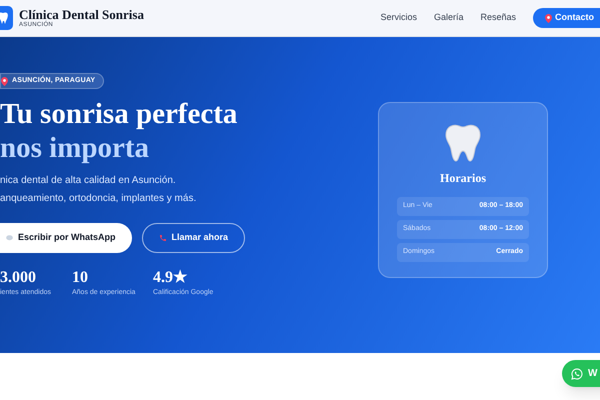 The image size is (600, 400). What do you see at coordinates (566, 18) in the screenshot?
I see `contact-button: Contacto` at bounding box center [566, 18].